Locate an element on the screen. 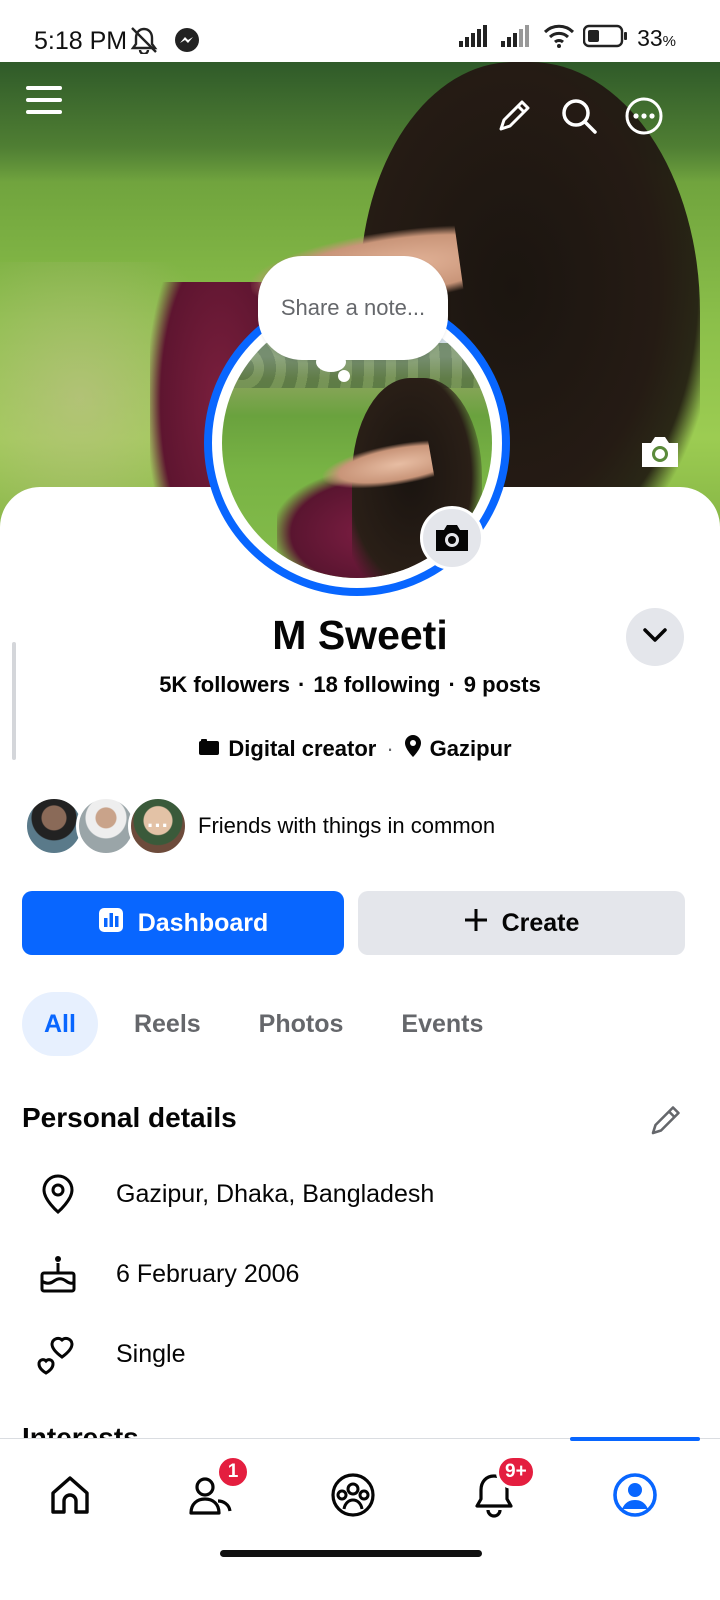 The height and width of the screenshot is (1600, 720). groups-icon is located at coordinates (353, 1495).